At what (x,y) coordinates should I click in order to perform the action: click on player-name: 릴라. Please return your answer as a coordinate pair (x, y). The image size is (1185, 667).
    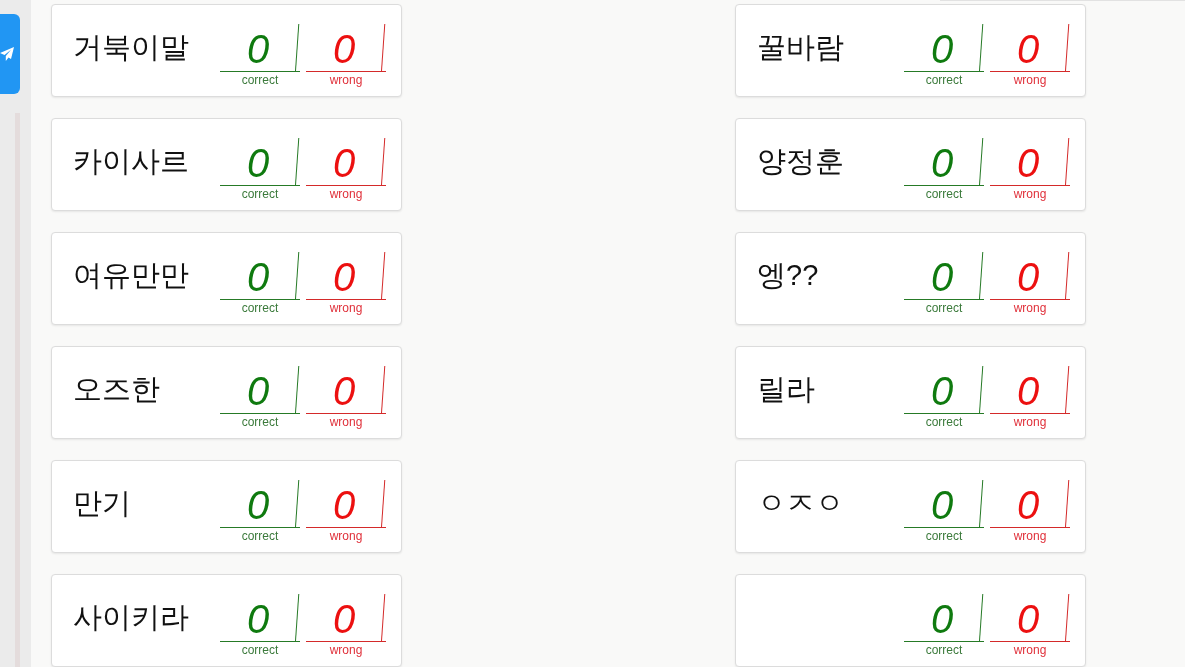
    Looking at the image, I should click on (786, 389).